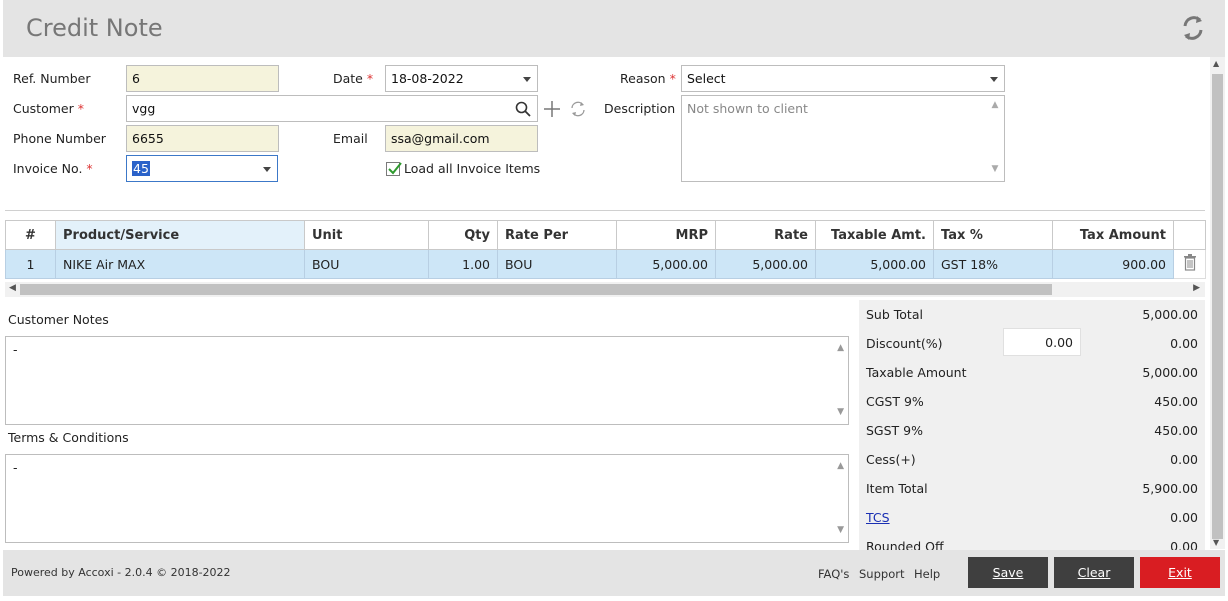 Image resolution: width=1228 pixels, height=601 pixels. What do you see at coordinates (202, 138) in the screenshot?
I see `phone-field: 6655` at bounding box center [202, 138].